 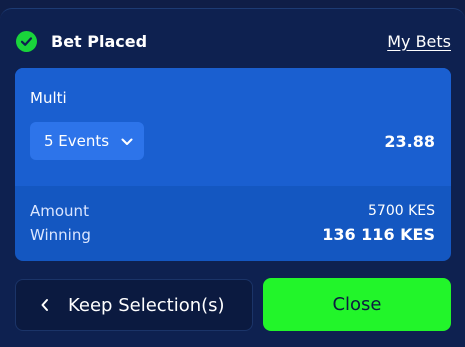 I want to click on close-button: Close, so click(x=357, y=304).